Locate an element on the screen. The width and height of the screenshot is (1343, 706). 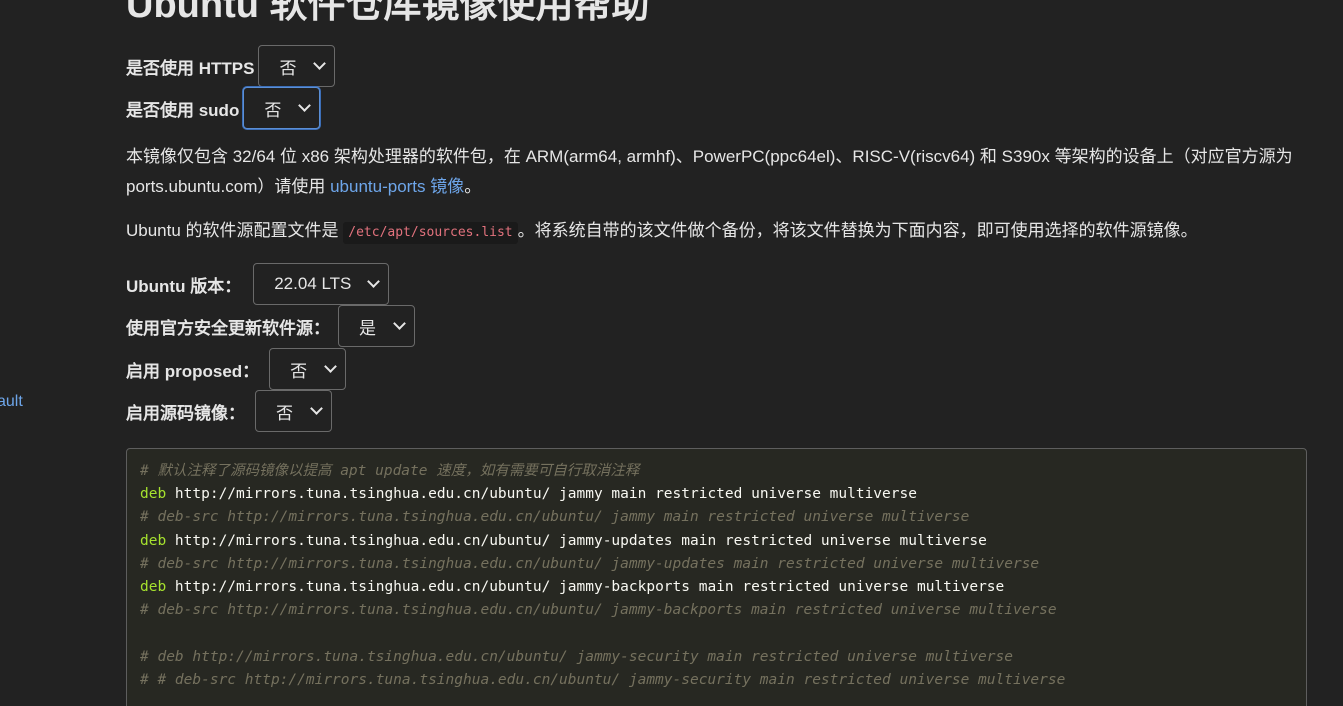
https-label: 是否使用 HTTPS is located at coordinates (190, 68).